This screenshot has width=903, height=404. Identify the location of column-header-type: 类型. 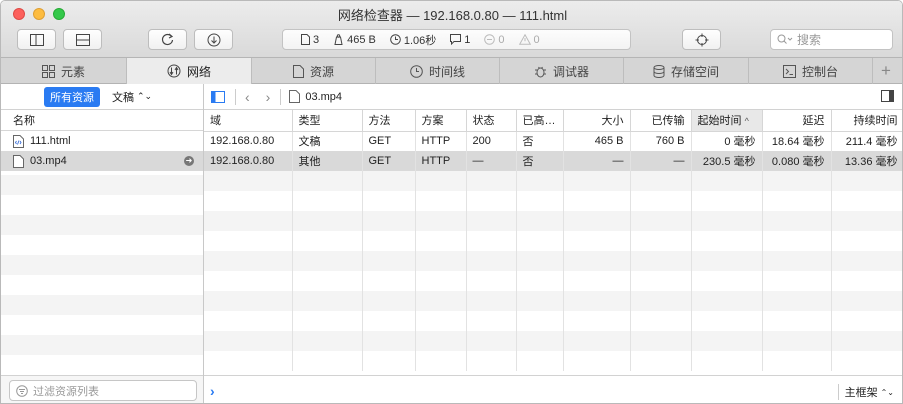
(327, 121).